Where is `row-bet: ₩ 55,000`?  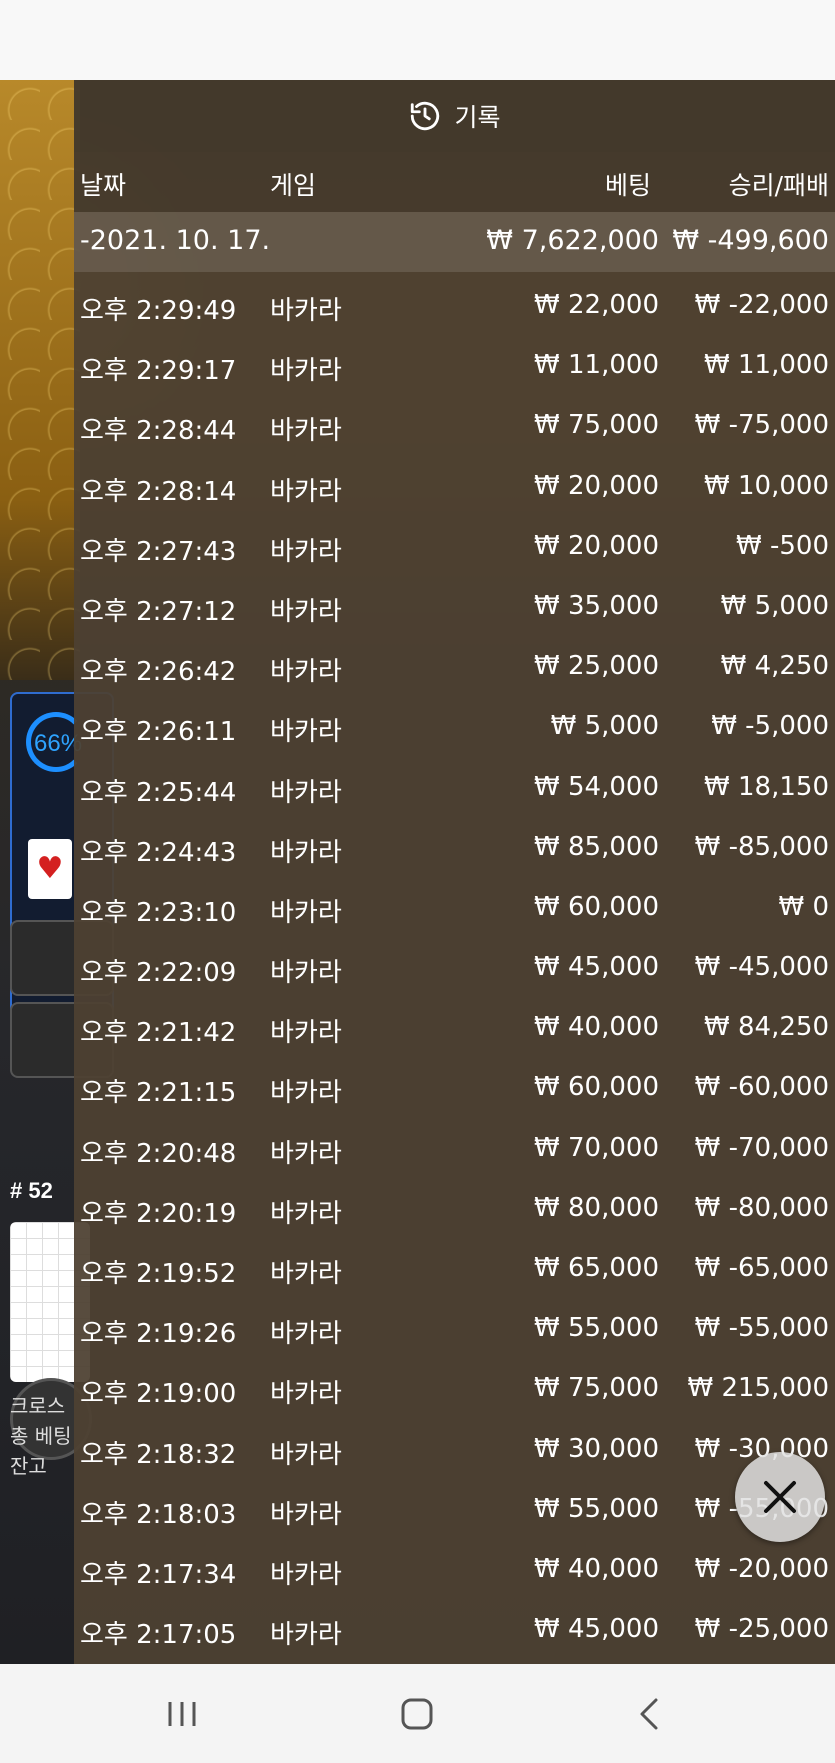 row-bet: ₩ 55,000 is located at coordinates (596, 1508).